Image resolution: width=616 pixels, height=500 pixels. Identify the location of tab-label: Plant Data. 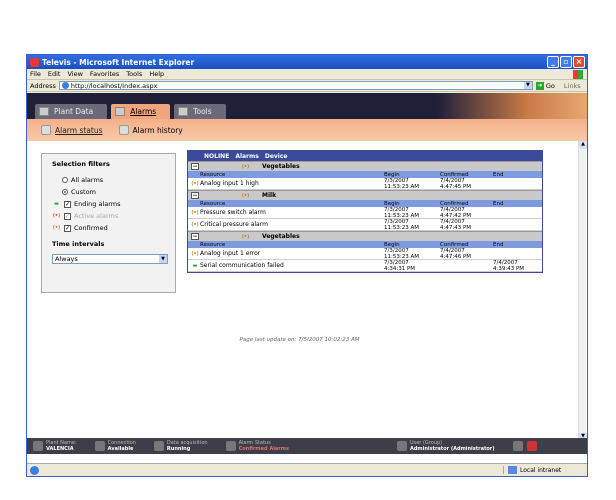
(74, 111).